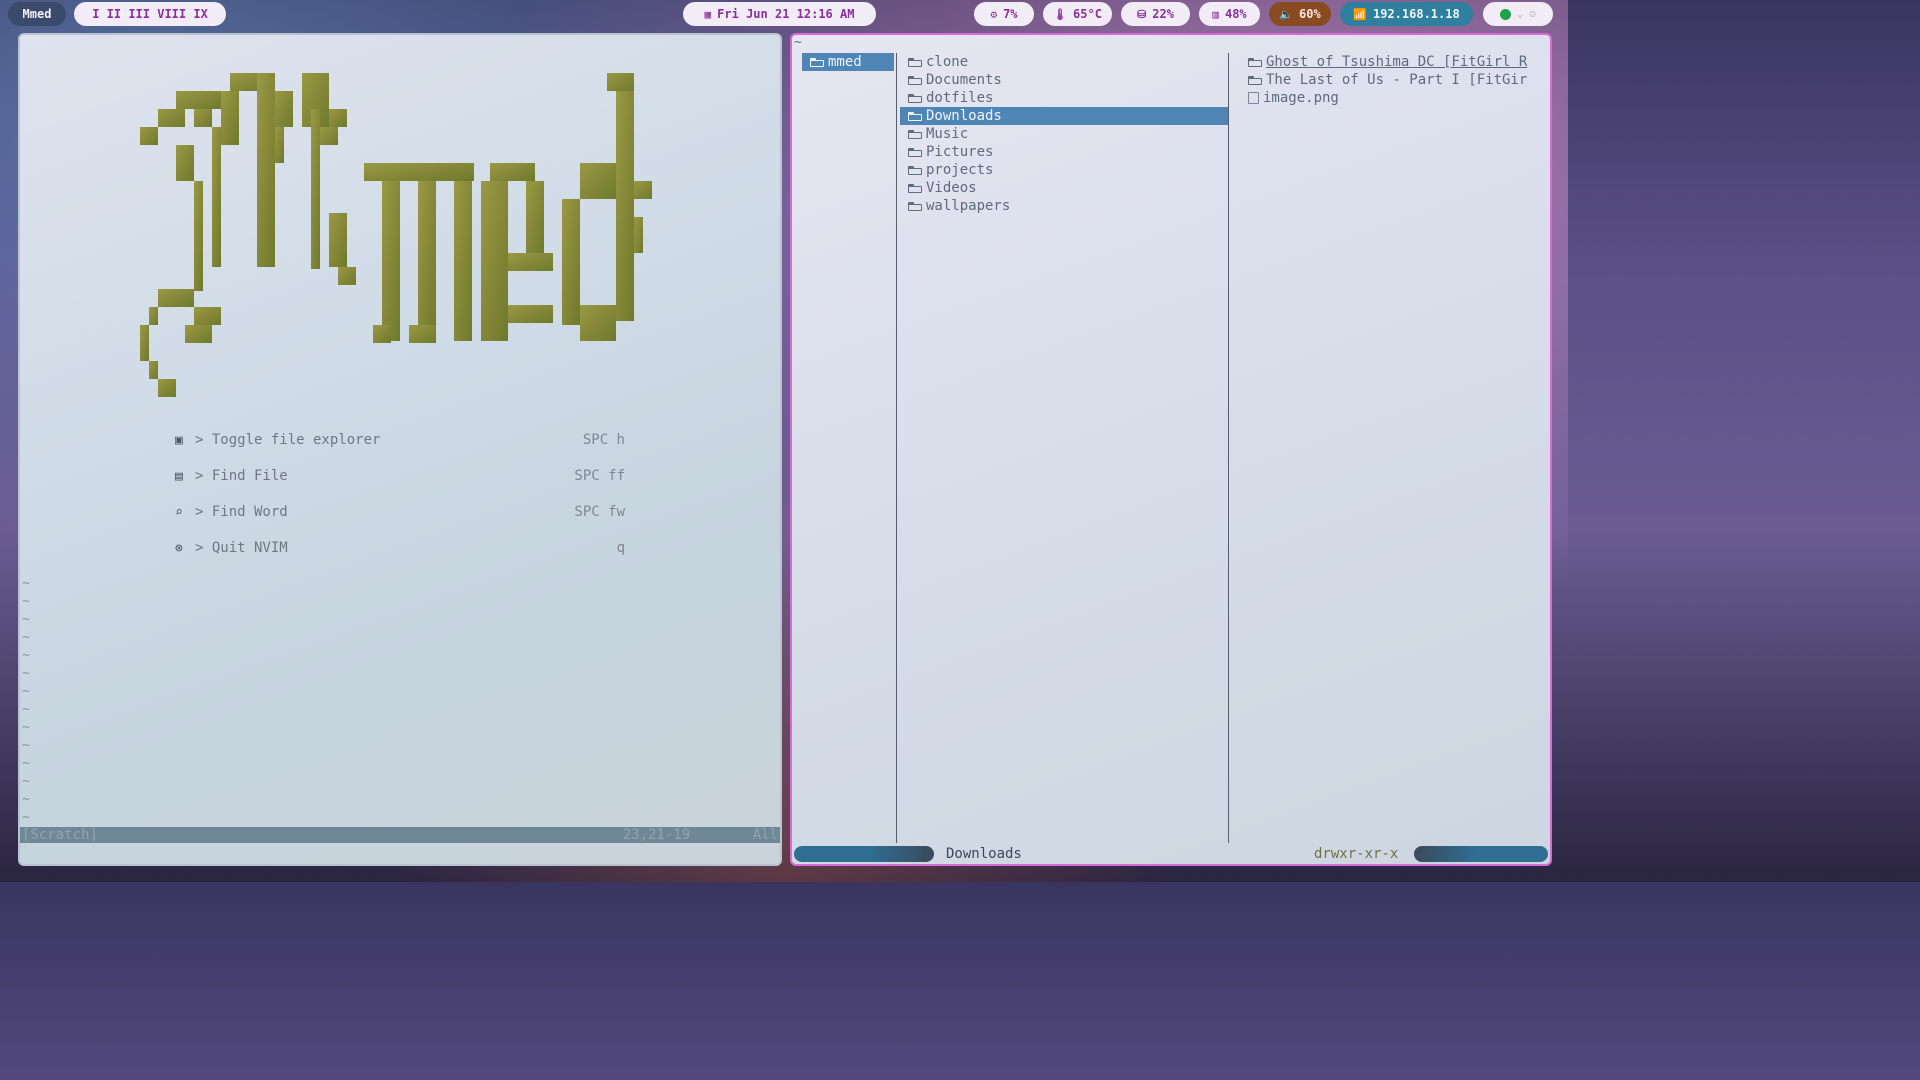 The image size is (1920, 1080). Describe the element at coordinates (1356, 854) in the screenshot. I see `permissions: drwxr-xr-x` at that location.